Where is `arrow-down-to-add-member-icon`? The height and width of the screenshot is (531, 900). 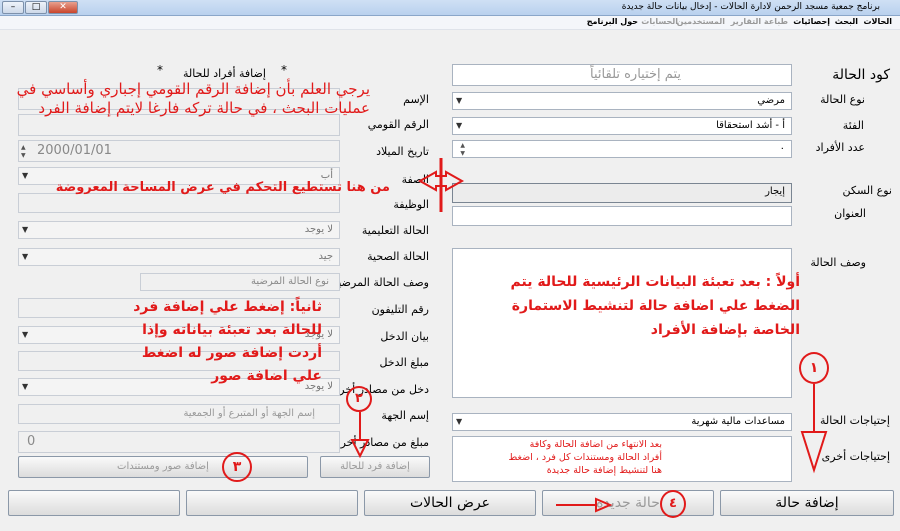
arrow-down-to-add-member-icon is located at coordinates (360, 435).